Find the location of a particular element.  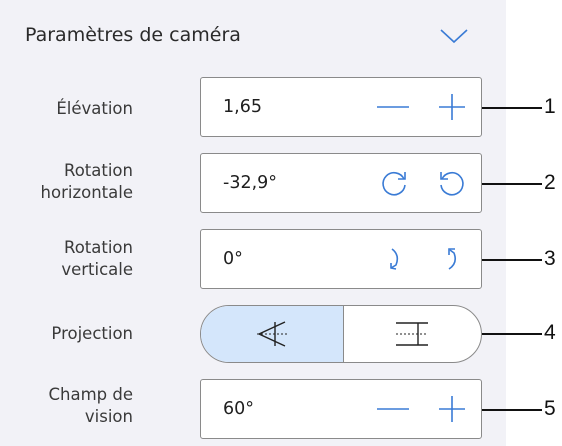

chevron-down-icon is located at coordinates (454, 36).